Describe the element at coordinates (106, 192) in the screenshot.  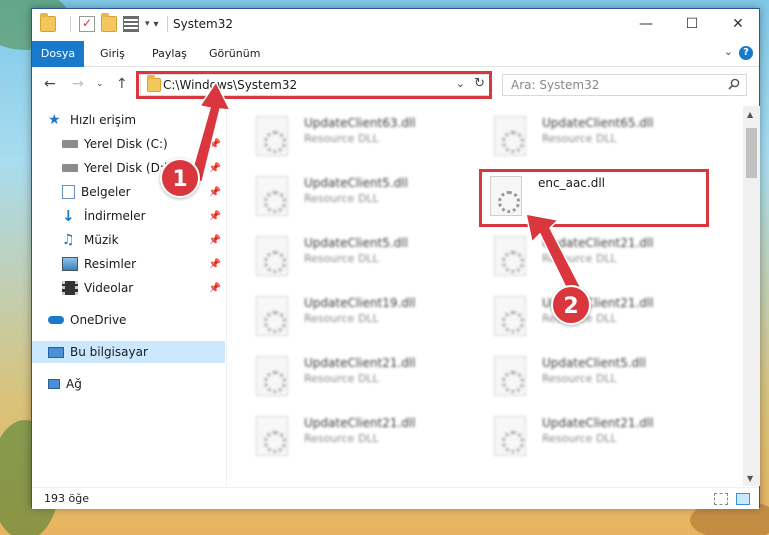
I see `sidebar-item-label: Belgeler` at that location.